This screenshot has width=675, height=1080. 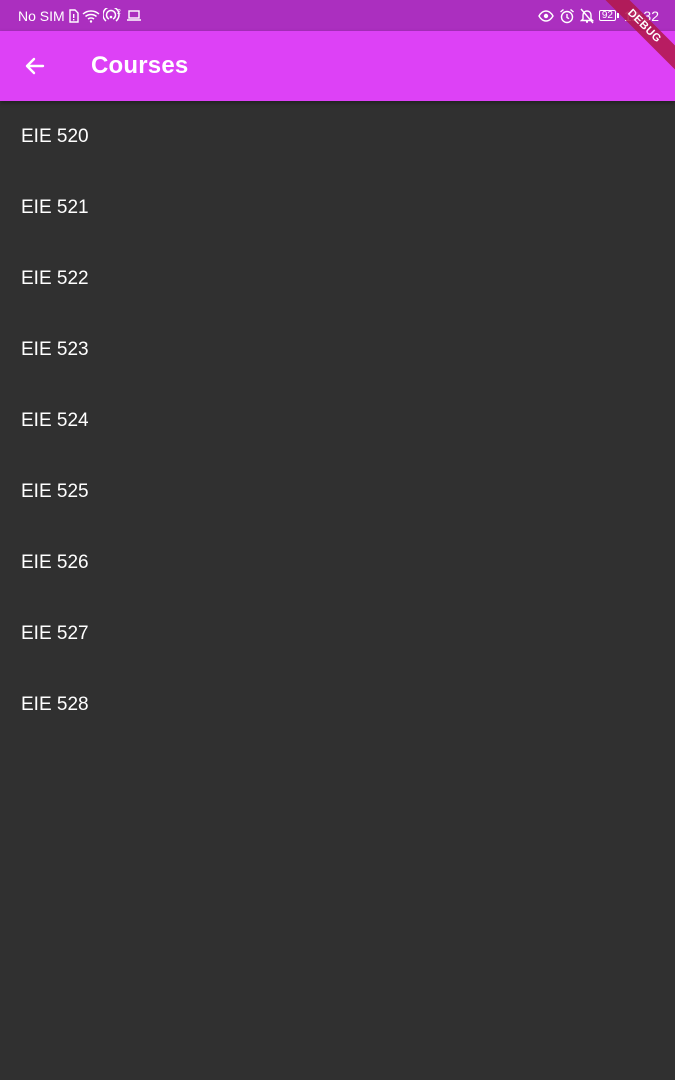 I want to click on course-label: EIE 525, so click(x=55, y=491).